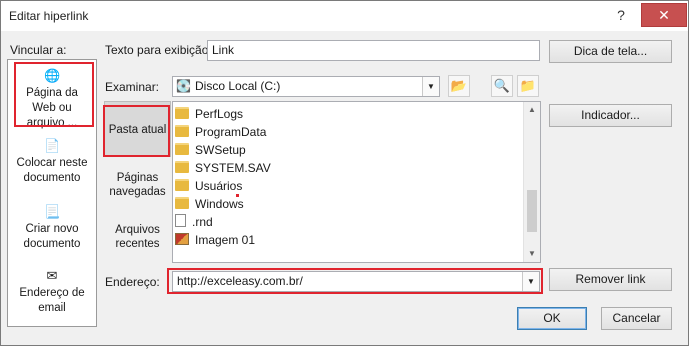 This screenshot has width=689, height=346. What do you see at coordinates (621, 15) in the screenshot?
I see `help-button: ?` at bounding box center [621, 15].